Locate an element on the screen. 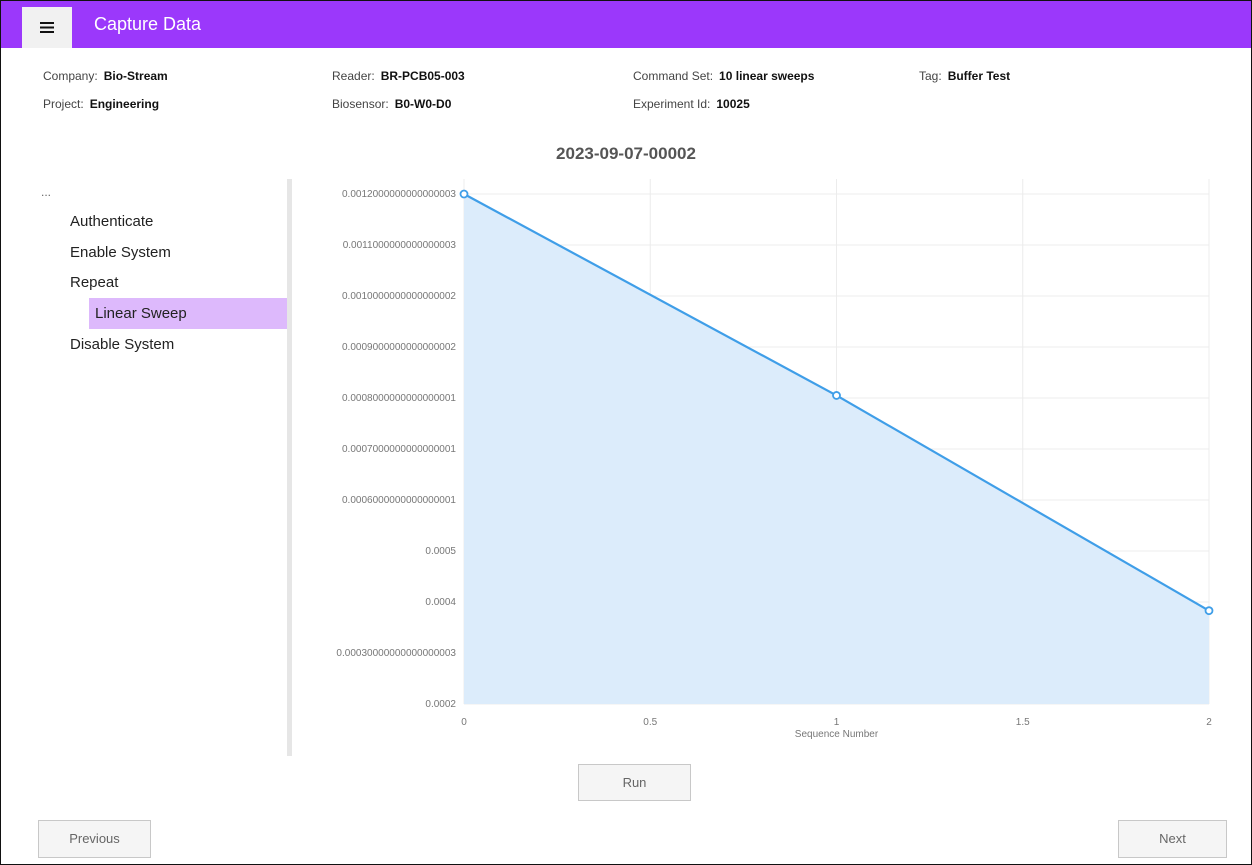 Image resolution: width=1252 pixels, height=865 pixels. x-tick-label: 0.5 is located at coordinates (650, 722).